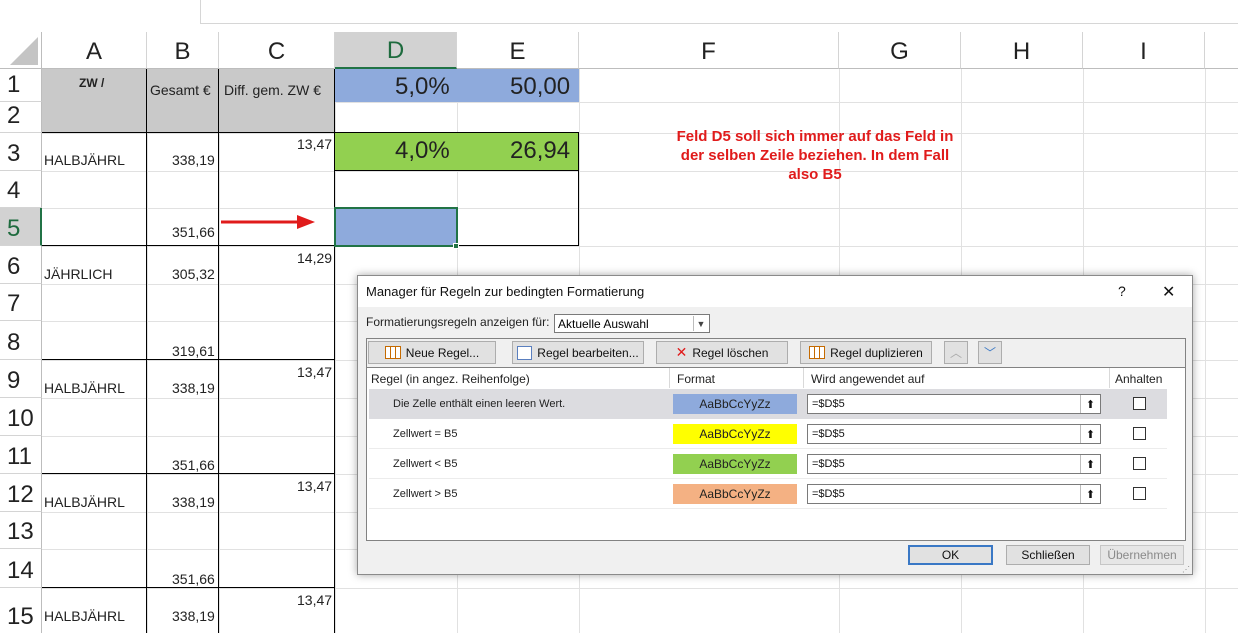 This screenshot has width=1238, height=633. What do you see at coordinates (21, 340) in the screenshot?
I see `row-header-8: 8` at bounding box center [21, 340].